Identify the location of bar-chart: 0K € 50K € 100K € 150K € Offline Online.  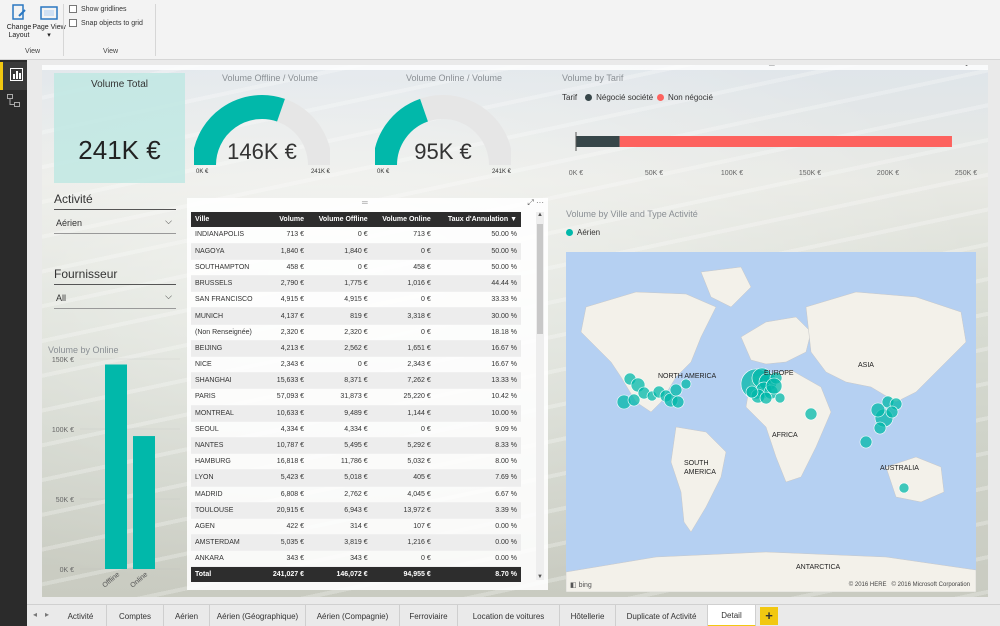
(116, 477).